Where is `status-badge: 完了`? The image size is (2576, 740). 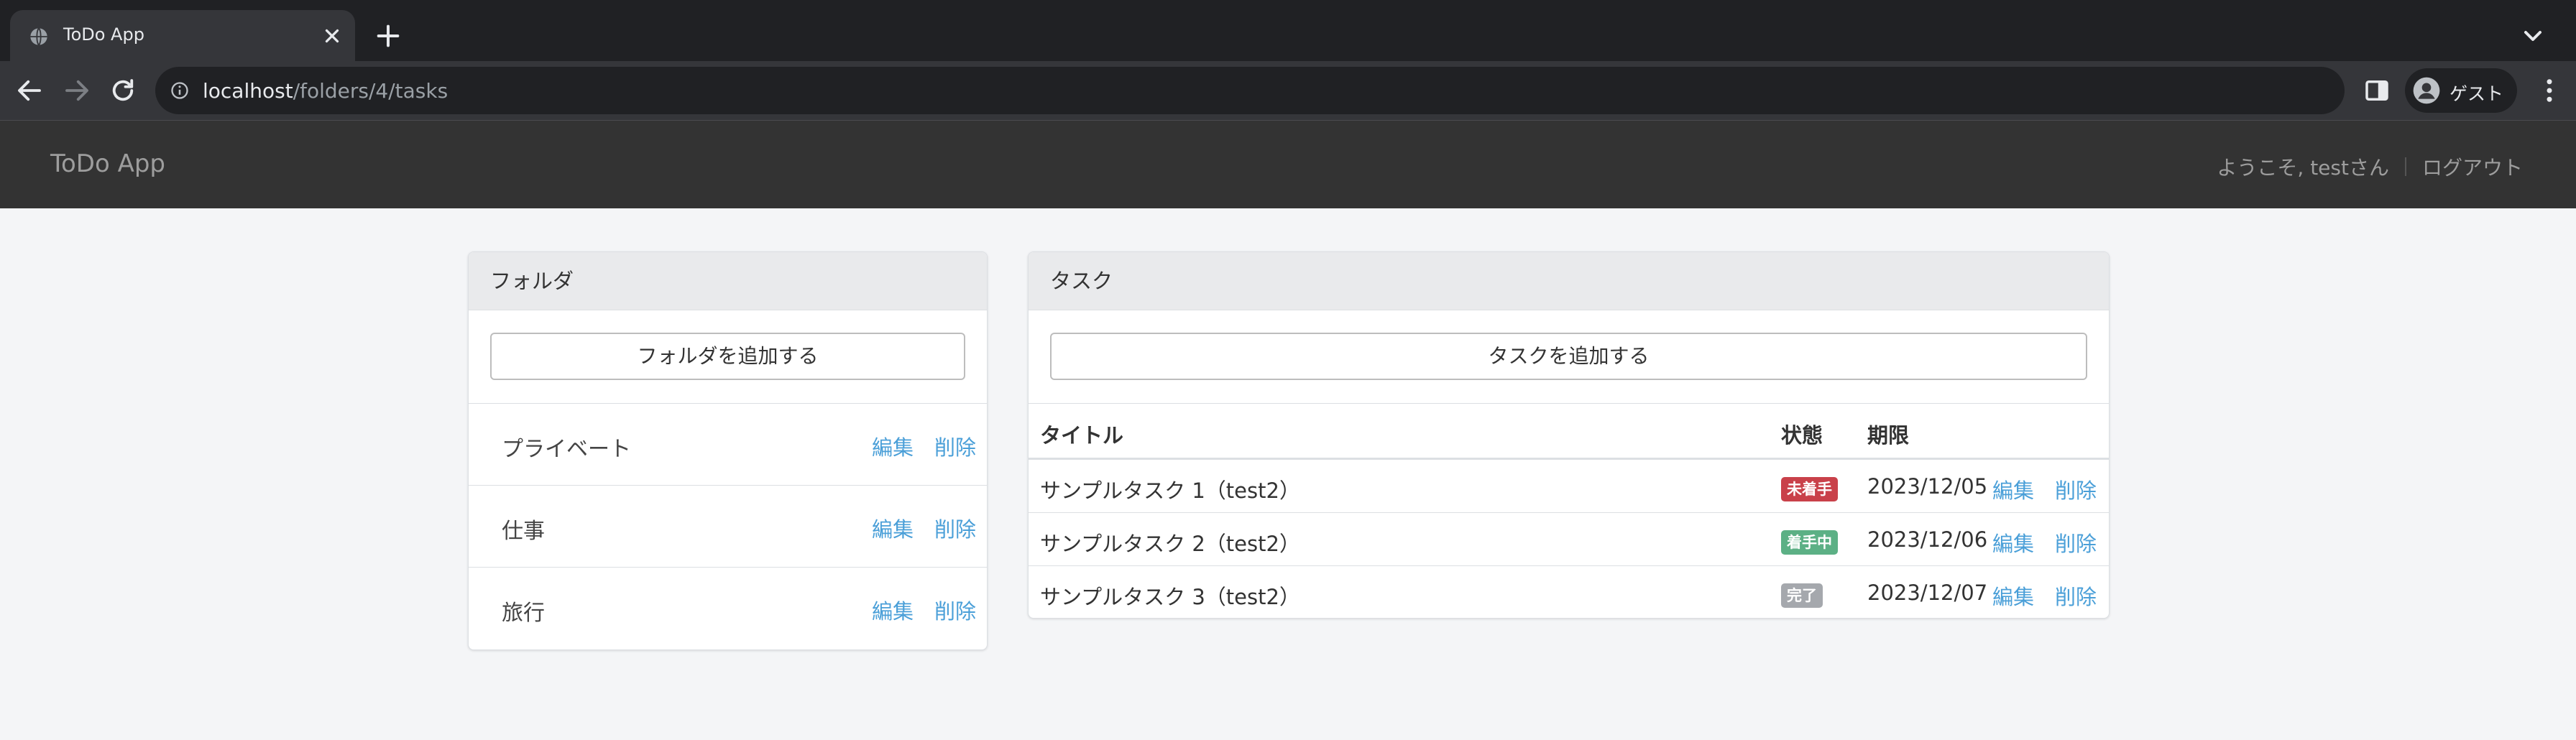 status-badge: 完了 is located at coordinates (1802, 595).